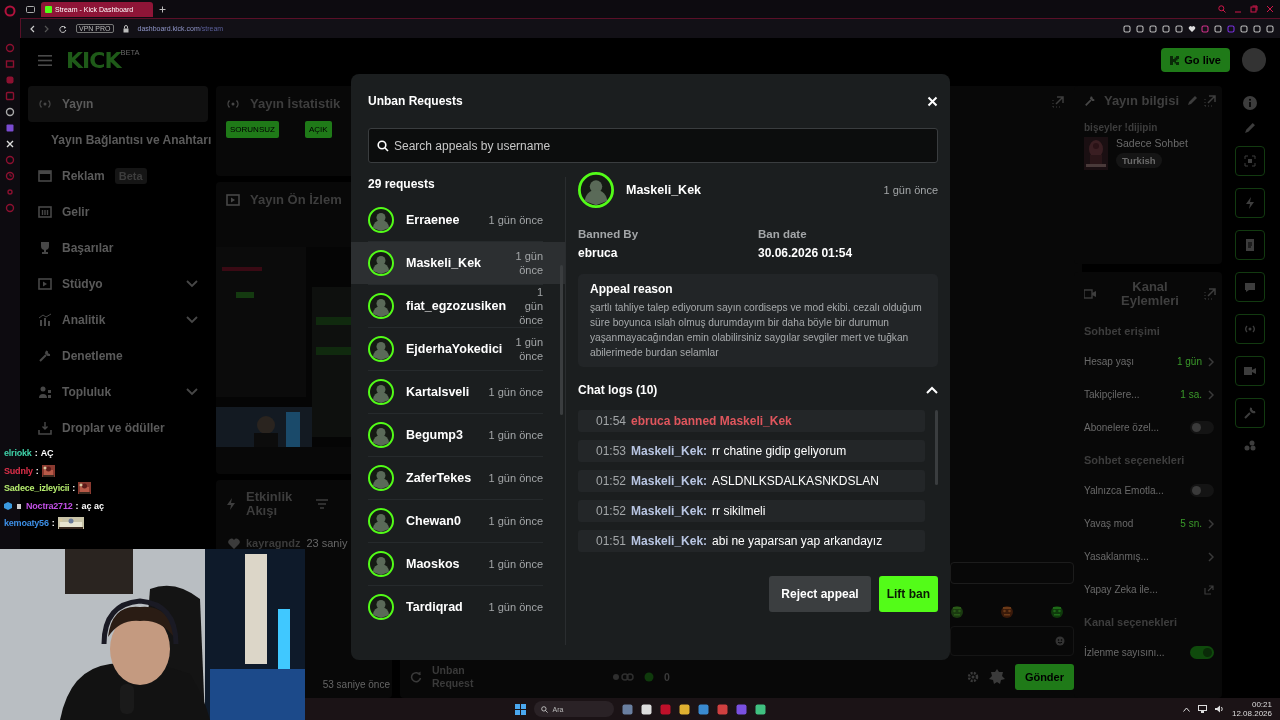 This screenshot has width=1280, height=720. What do you see at coordinates (1250, 103) in the screenshot?
I see `info-icon` at bounding box center [1250, 103].